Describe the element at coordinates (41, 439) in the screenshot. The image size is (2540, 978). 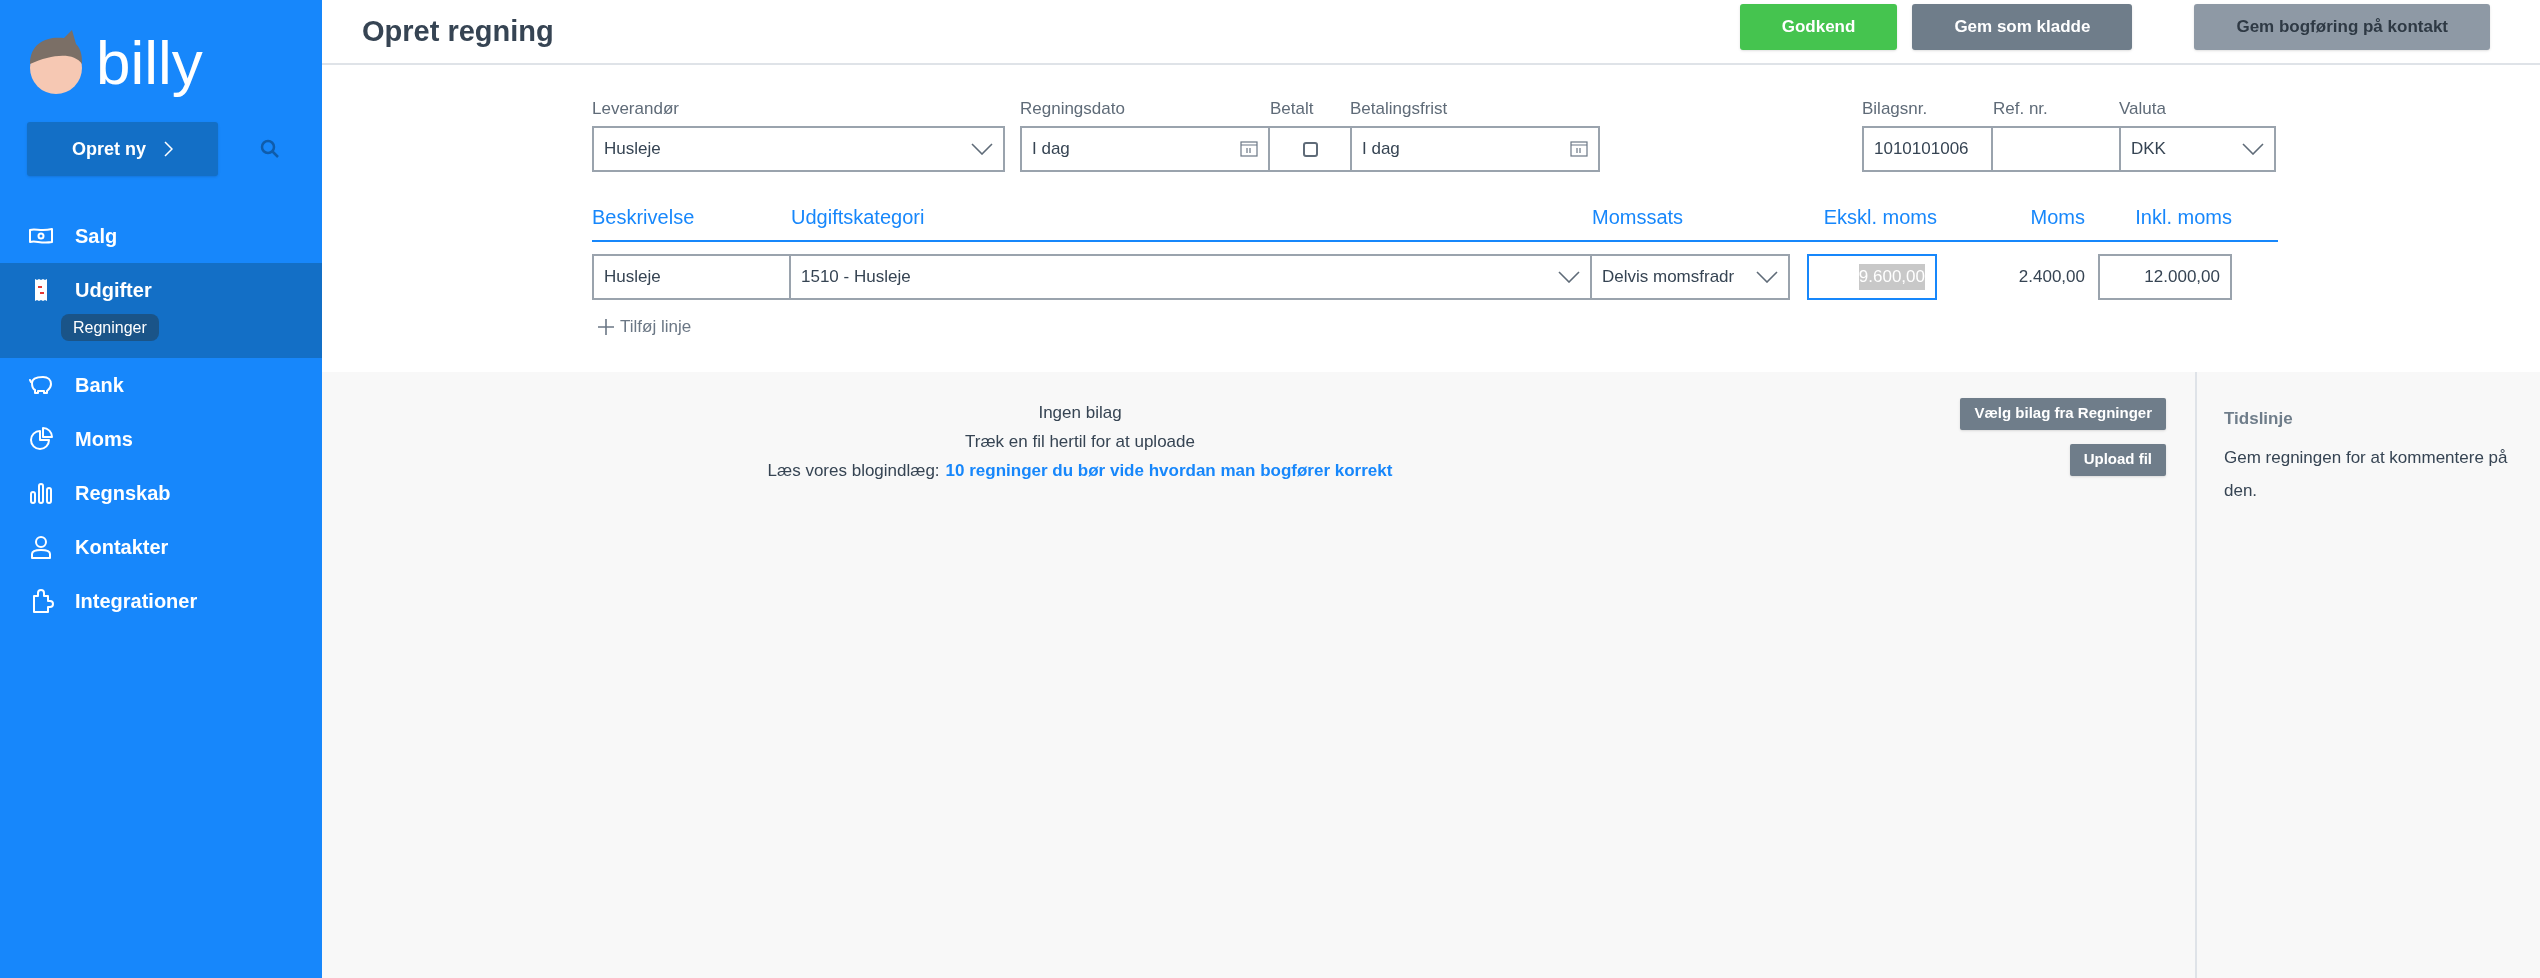
I see `pie-chart-icon` at that location.